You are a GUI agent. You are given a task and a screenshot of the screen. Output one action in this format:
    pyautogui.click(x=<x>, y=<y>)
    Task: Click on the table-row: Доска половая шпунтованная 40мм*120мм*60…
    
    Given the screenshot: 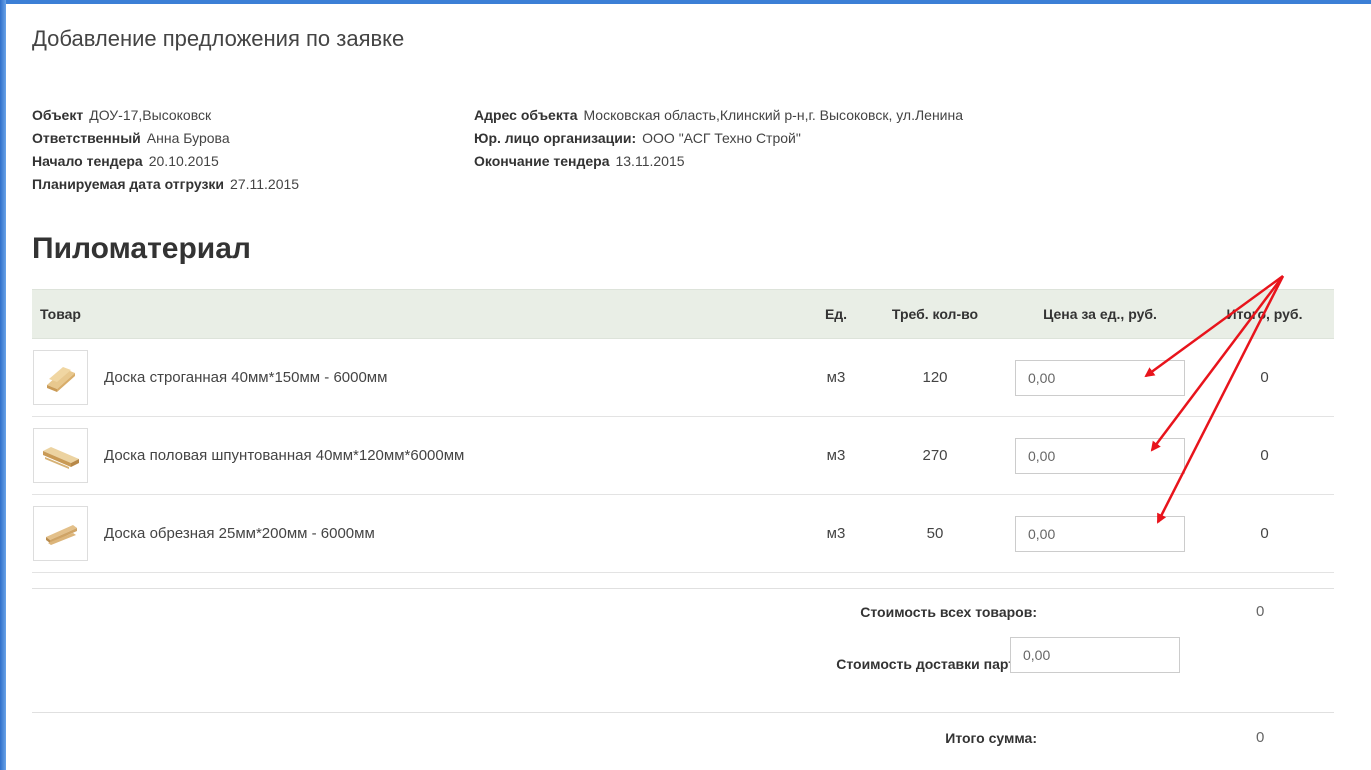 What is the action you would take?
    pyautogui.click(x=683, y=455)
    